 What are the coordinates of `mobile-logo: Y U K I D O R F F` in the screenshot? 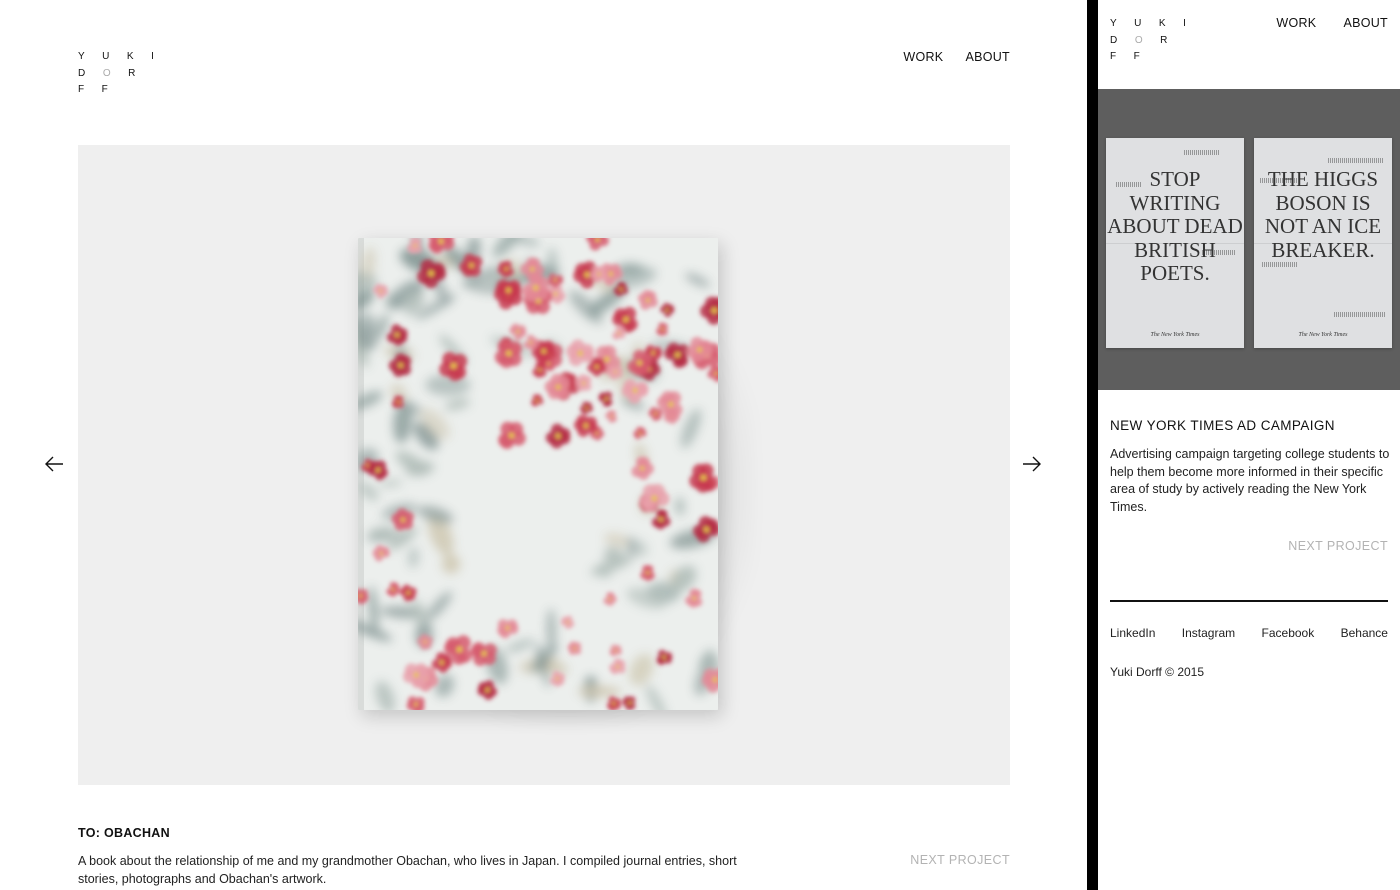 It's located at (1151, 41).